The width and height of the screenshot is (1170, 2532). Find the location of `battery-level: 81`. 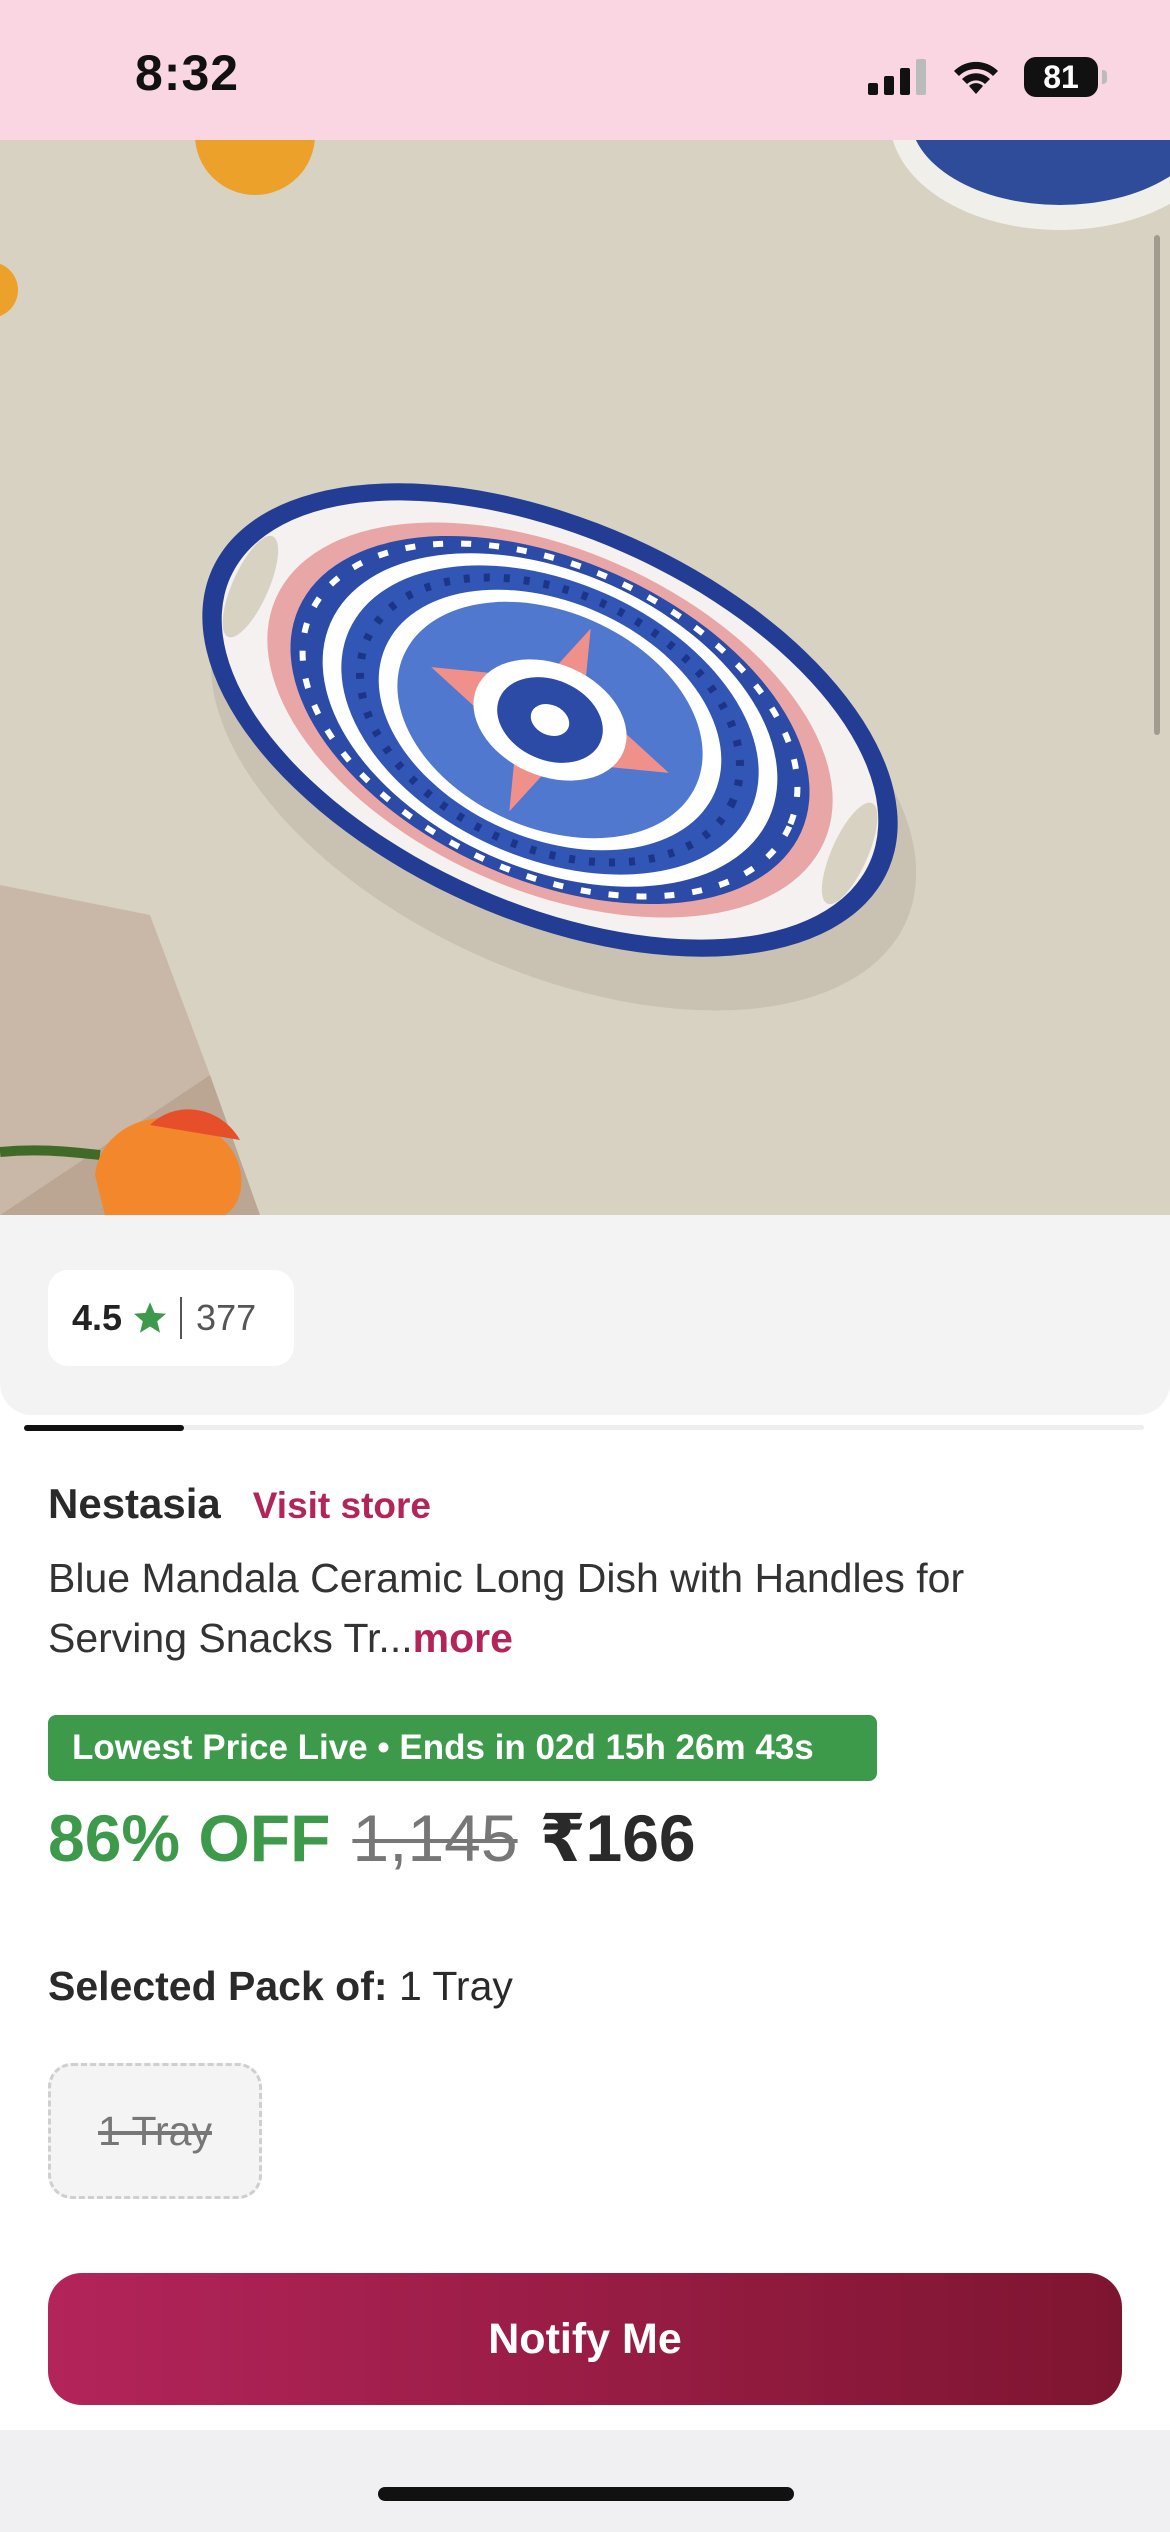

battery-level: 81 is located at coordinates (1061, 76).